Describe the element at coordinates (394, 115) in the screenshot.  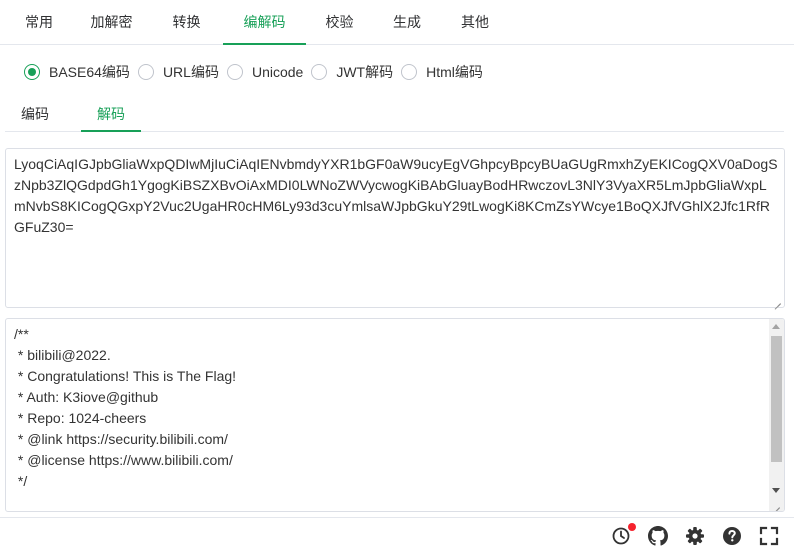
I see `sub-tab-bar: 编码 解码` at that location.